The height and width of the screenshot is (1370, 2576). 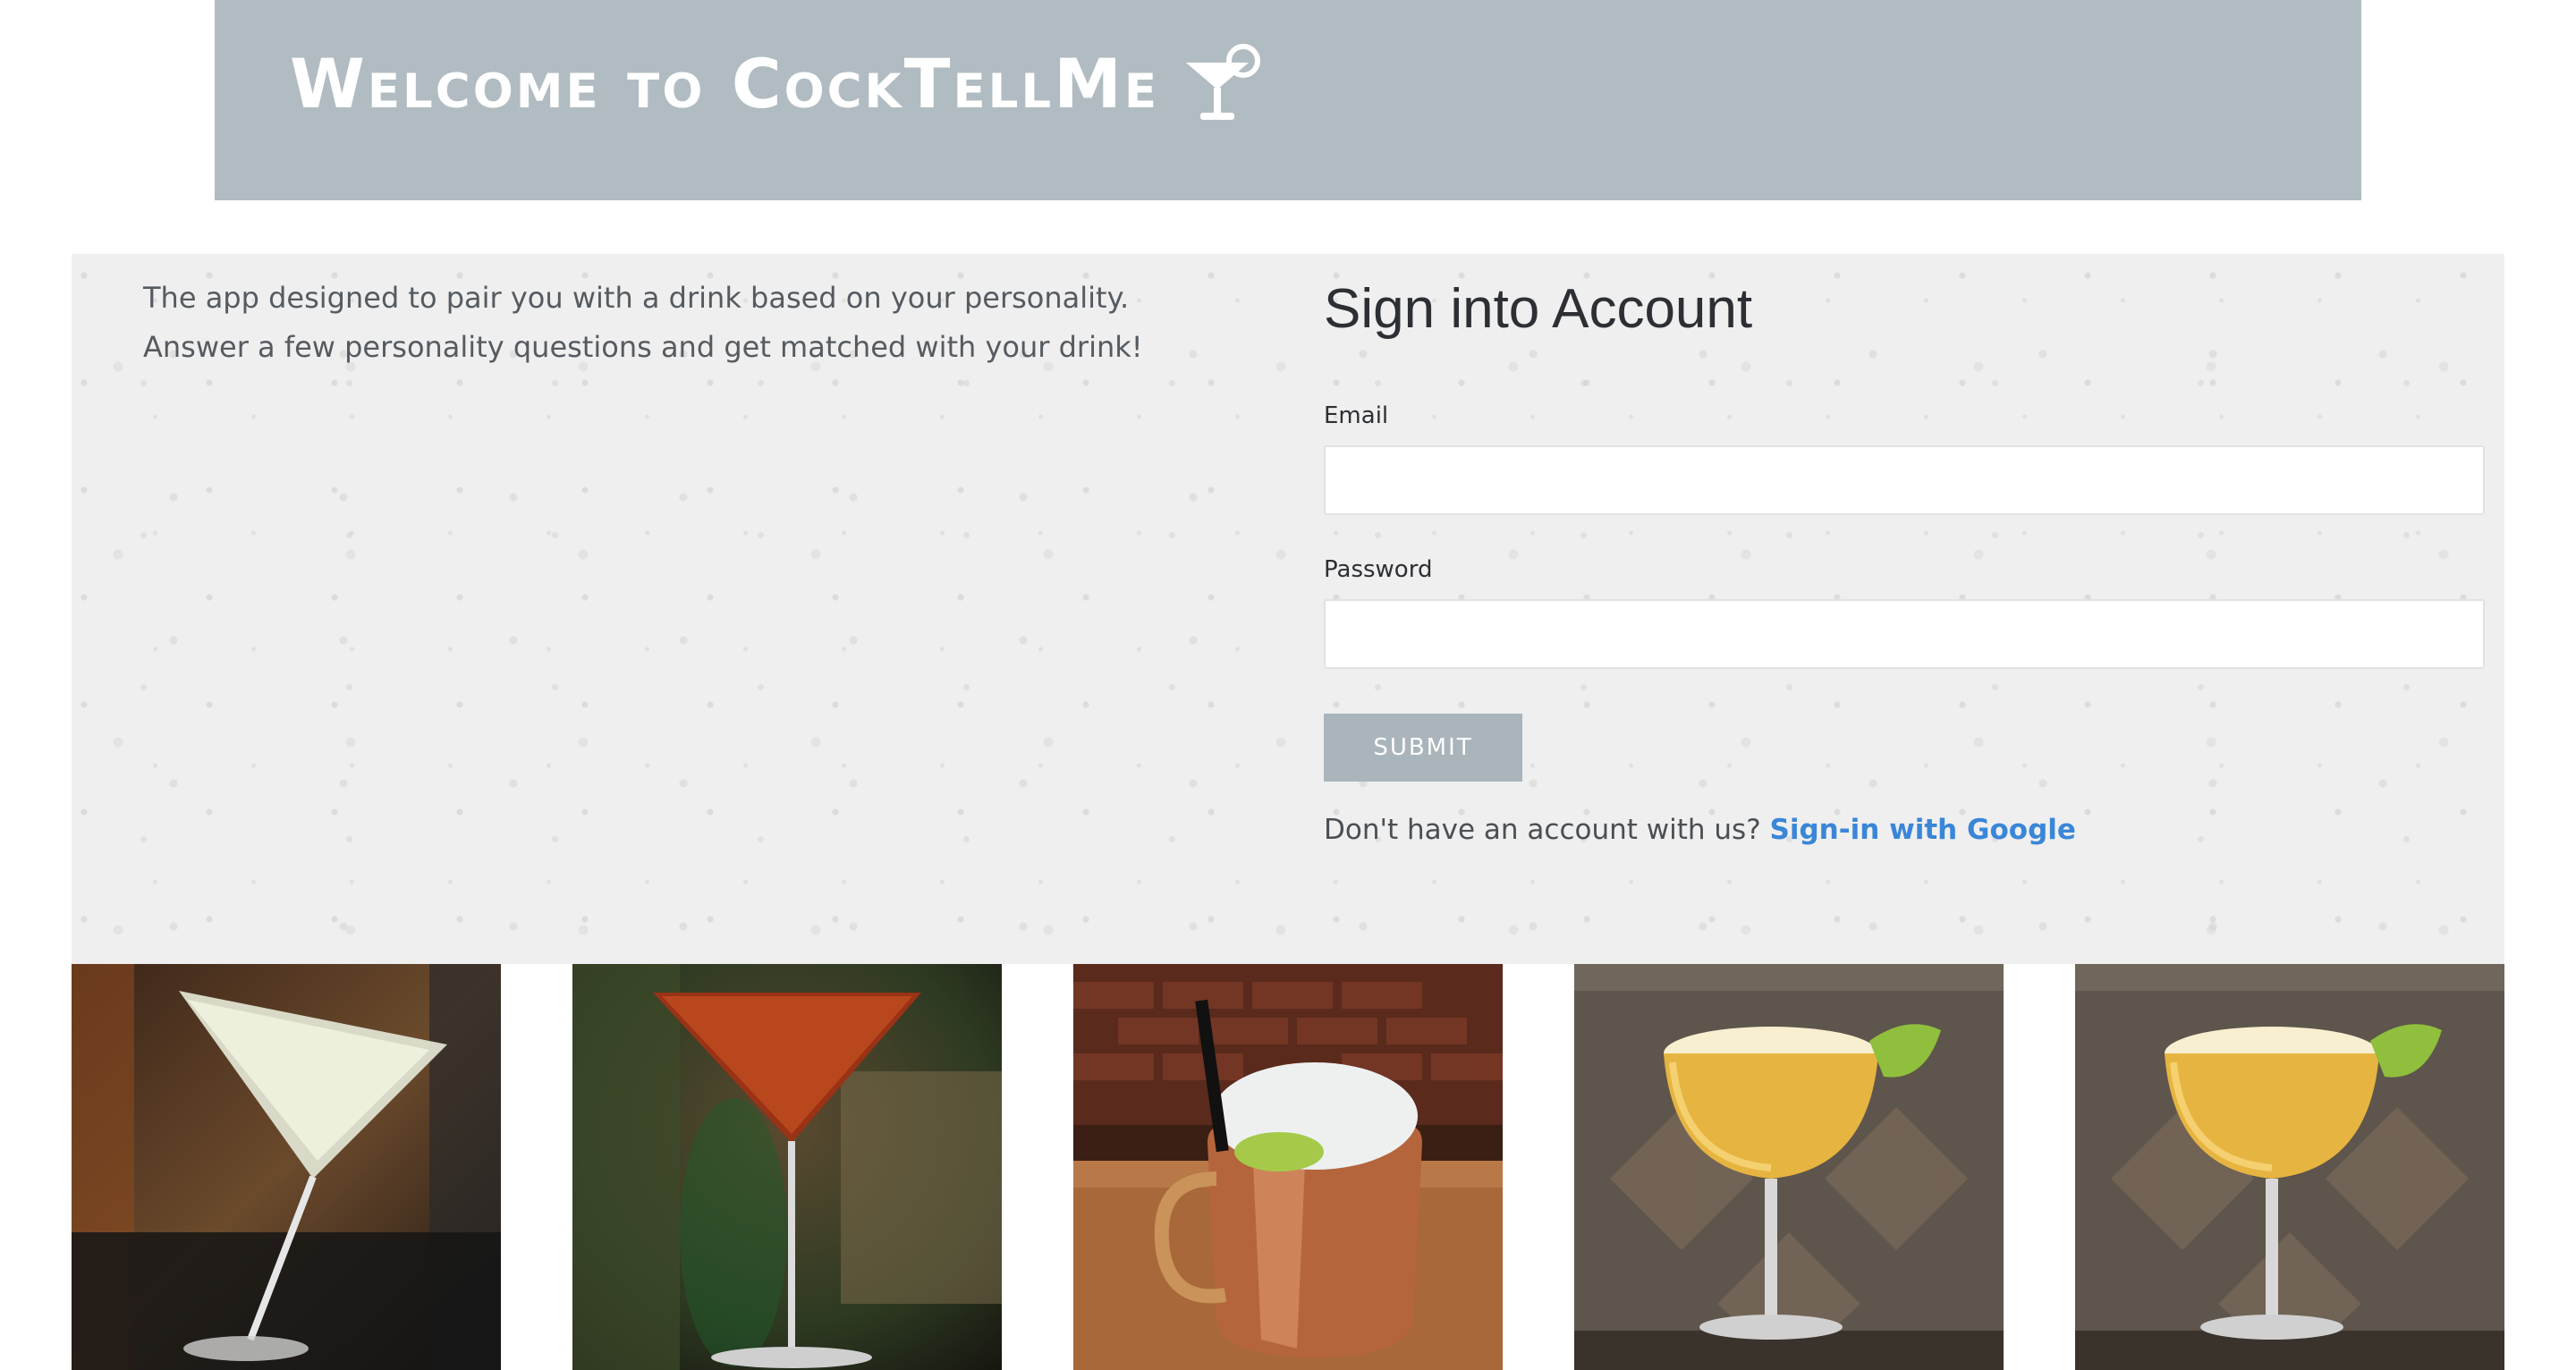 I want to click on password-field, so click(x=1904, y=634).